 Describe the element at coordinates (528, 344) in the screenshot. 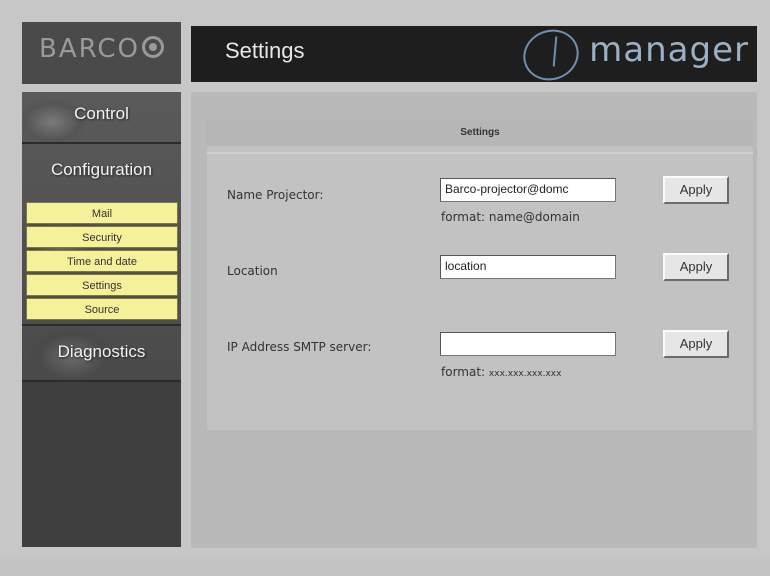

I see `smtp-input` at that location.